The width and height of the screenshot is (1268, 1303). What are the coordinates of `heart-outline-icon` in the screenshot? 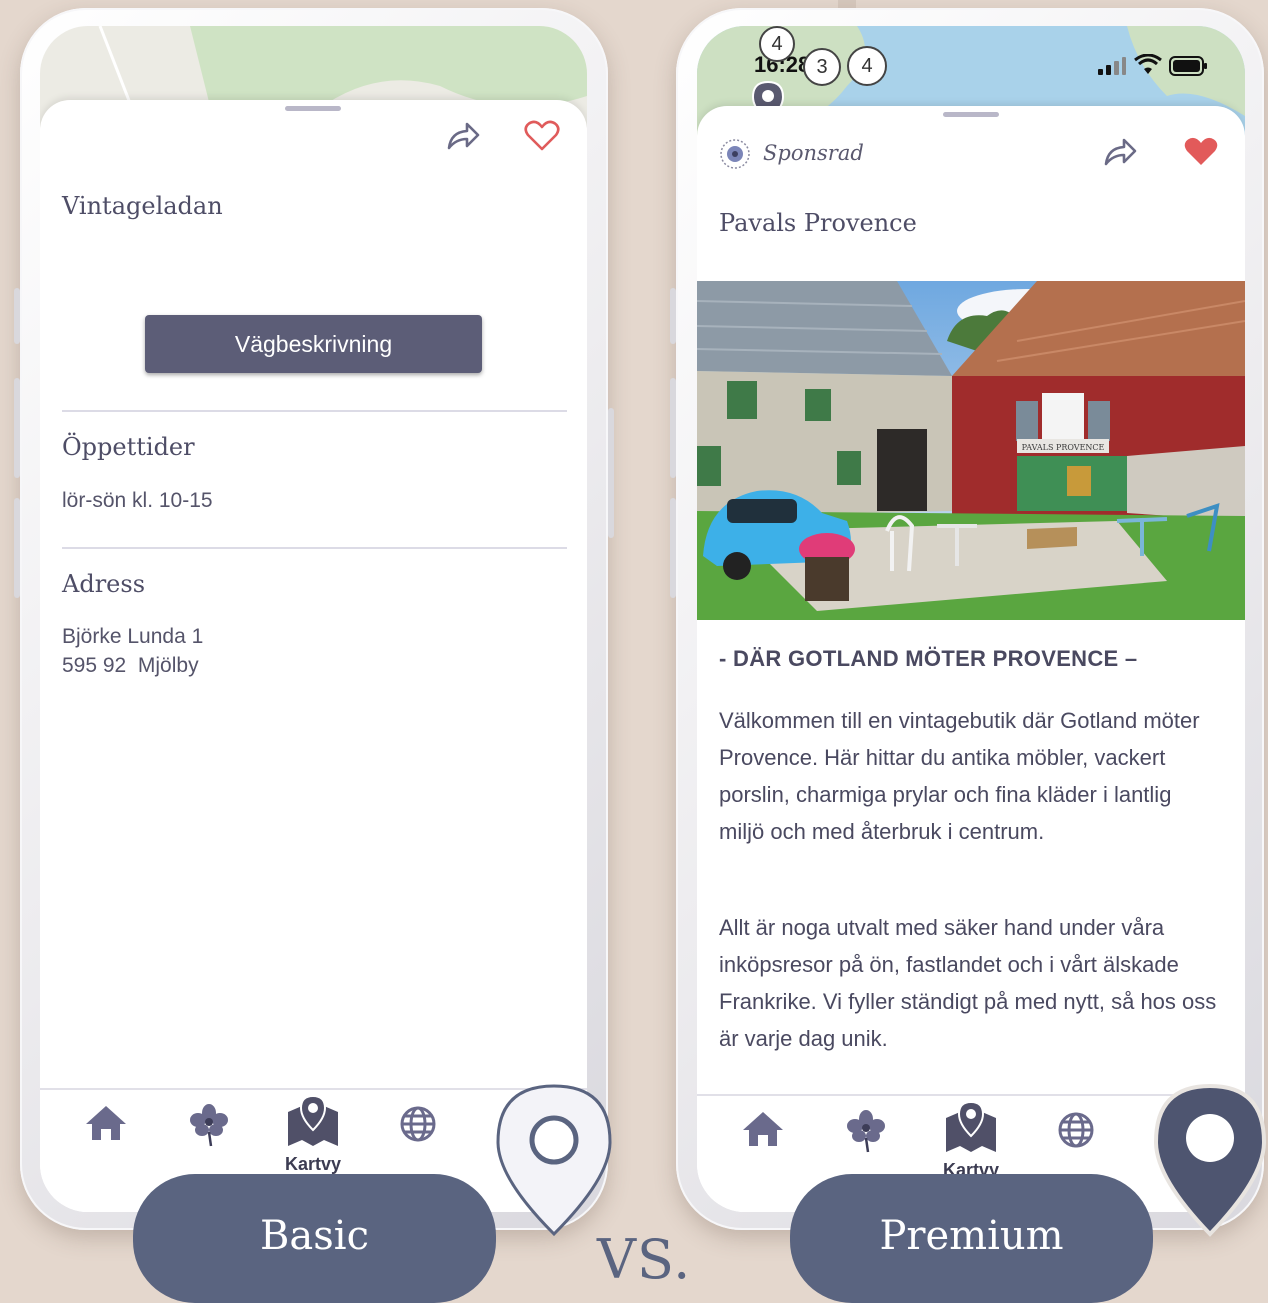 It's located at (542, 138).